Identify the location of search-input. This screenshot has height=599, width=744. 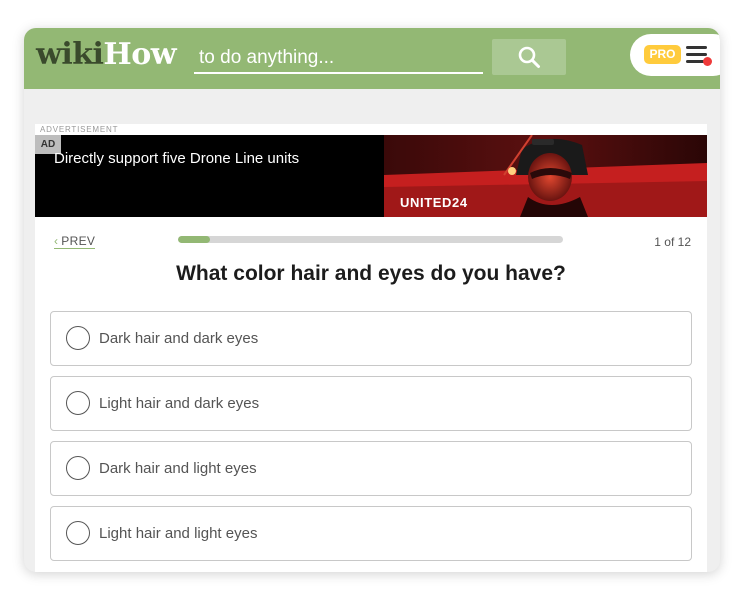
(338, 58).